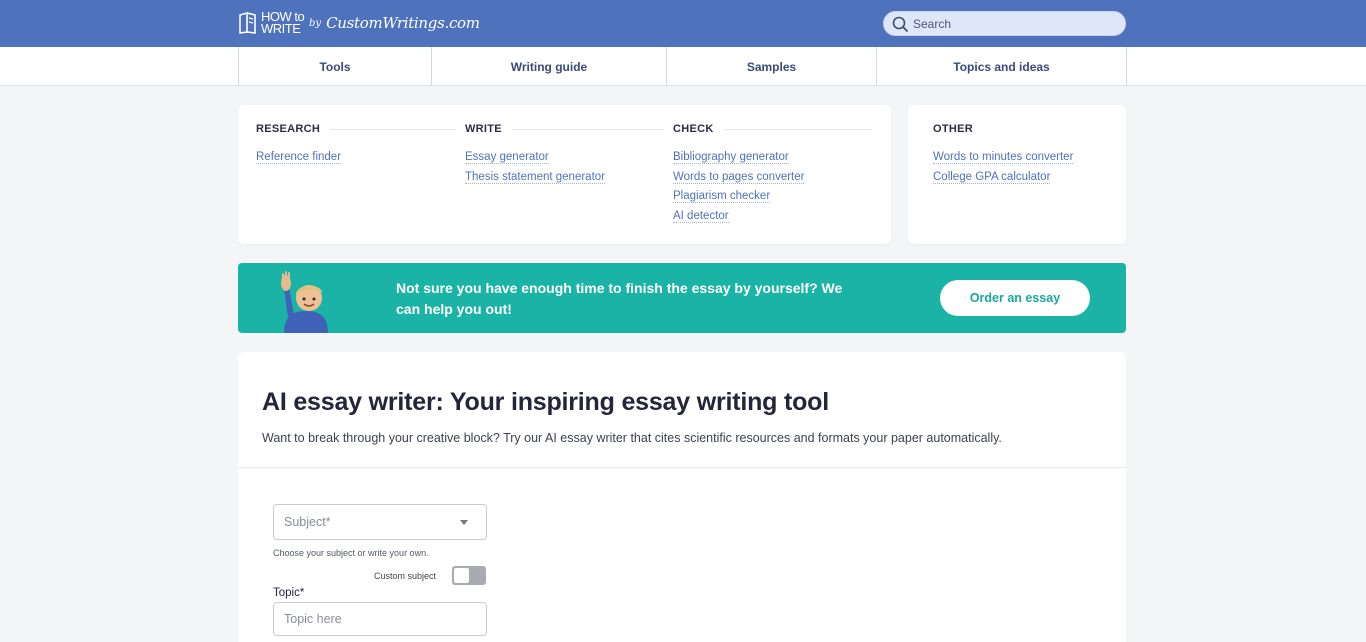 Image resolution: width=1366 pixels, height=642 pixels. What do you see at coordinates (548, 66) in the screenshot?
I see `tab-writing-guide: Writing guide` at bounding box center [548, 66].